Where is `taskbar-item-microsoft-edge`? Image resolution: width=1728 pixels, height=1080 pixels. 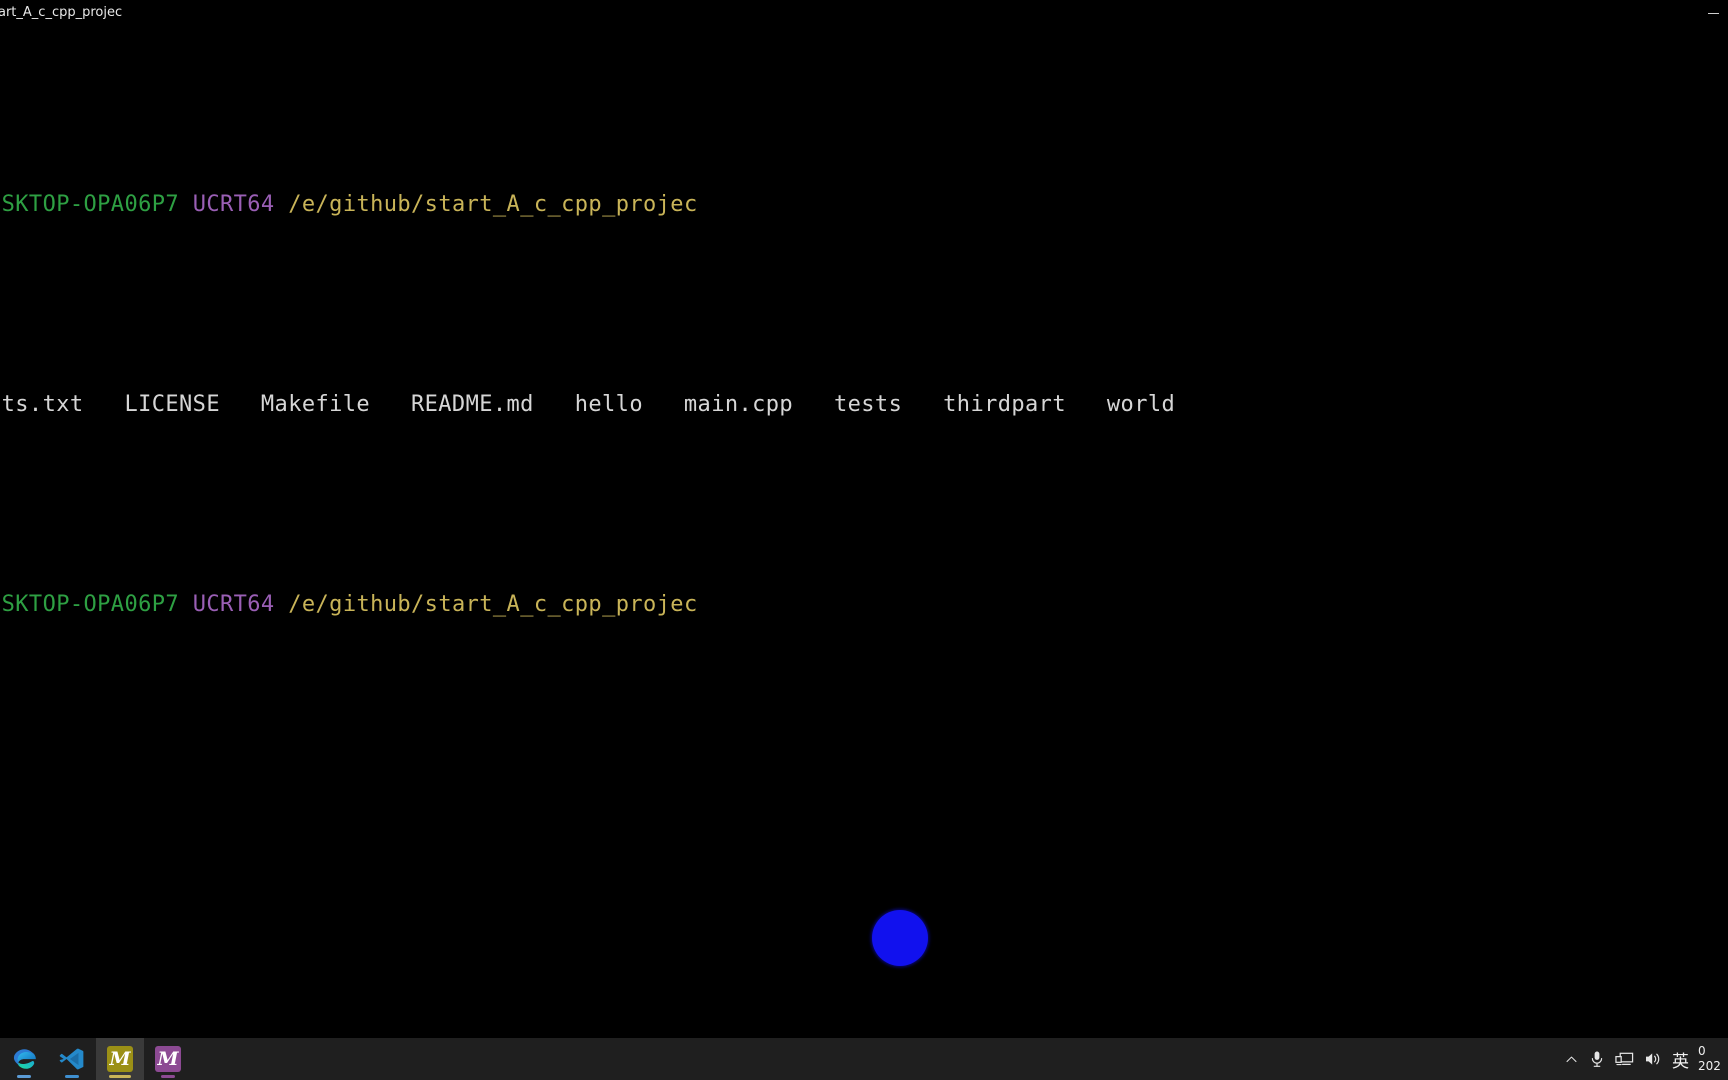 taskbar-item-microsoft-edge is located at coordinates (24, 1059).